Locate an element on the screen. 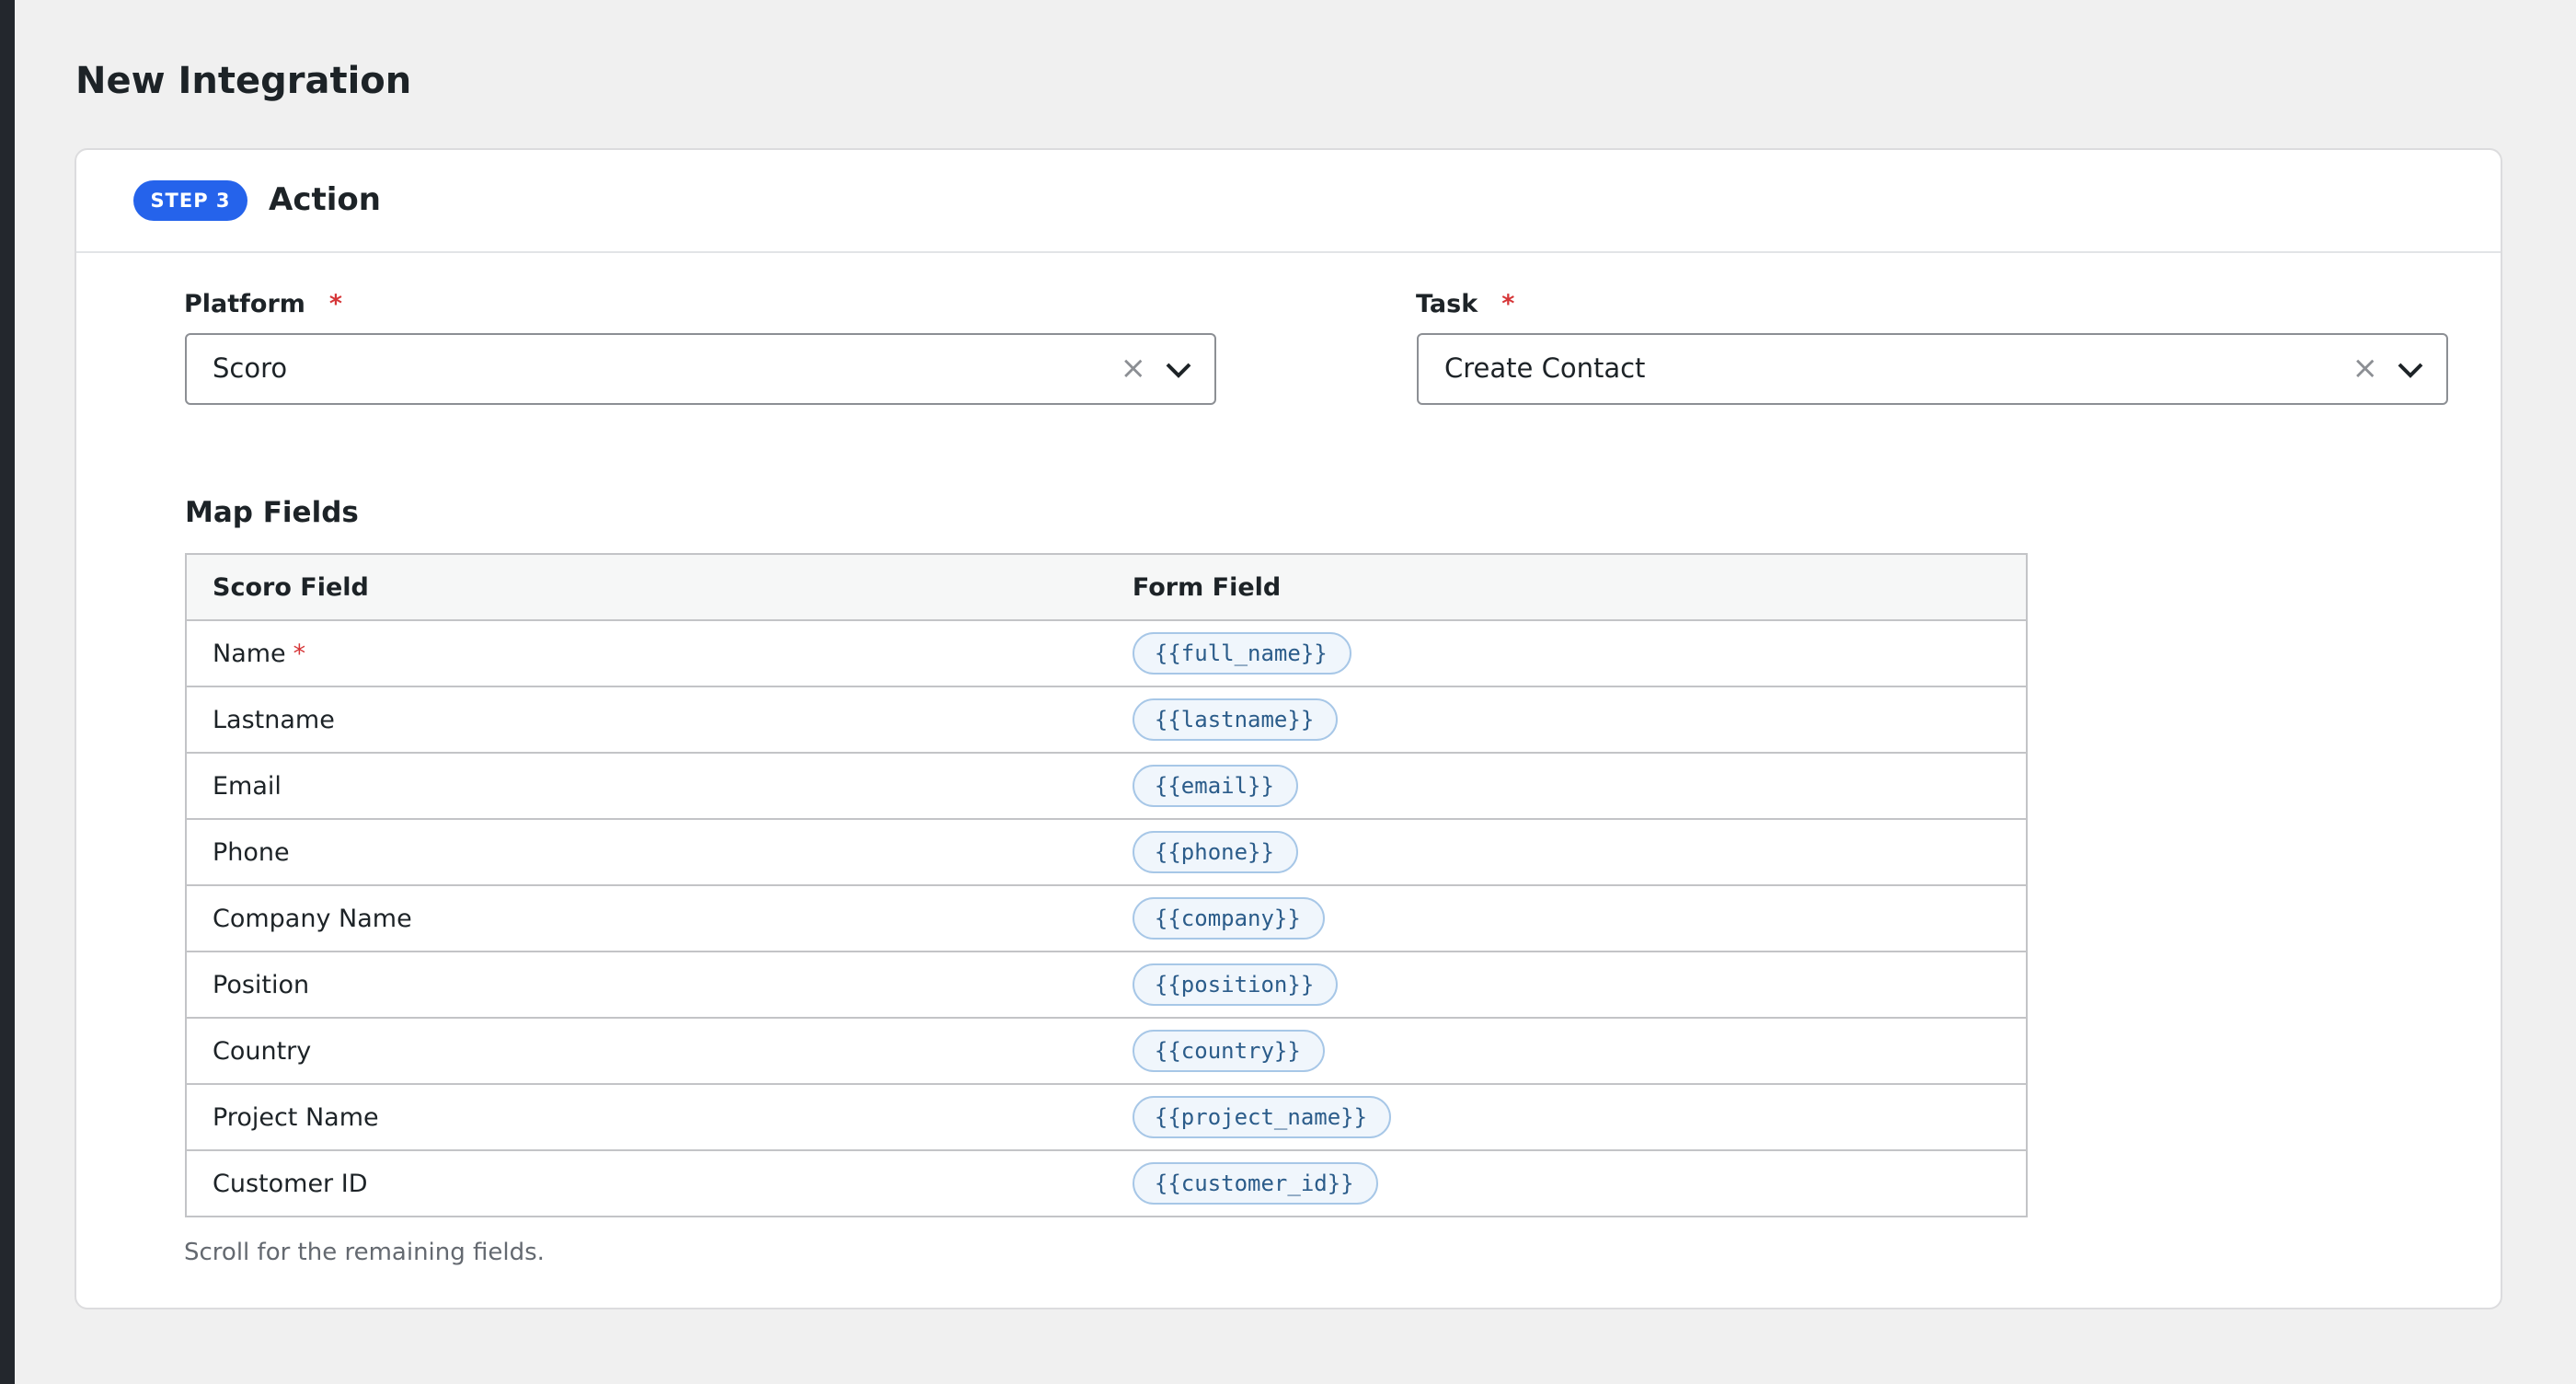  scoro-field-name: Company Name is located at coordinates (312, 918).